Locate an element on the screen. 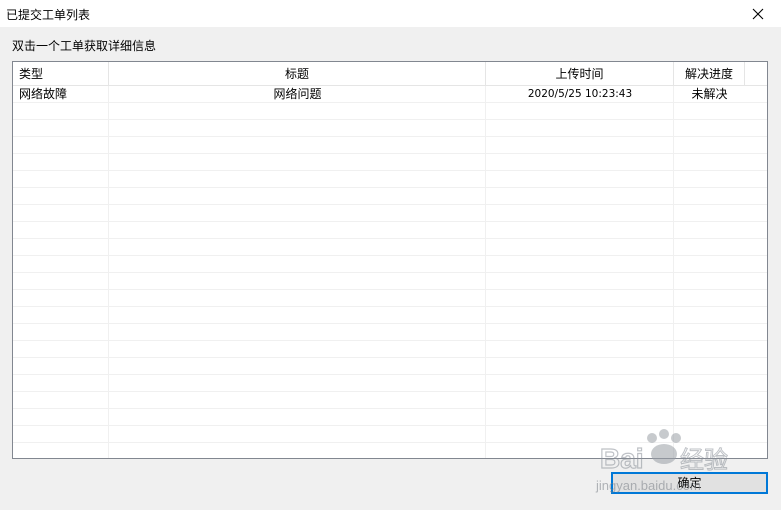 The image size is (781, 510). cell-upload-time: 2020/5/25 10:23:43 is located at coordinates (580, 94).